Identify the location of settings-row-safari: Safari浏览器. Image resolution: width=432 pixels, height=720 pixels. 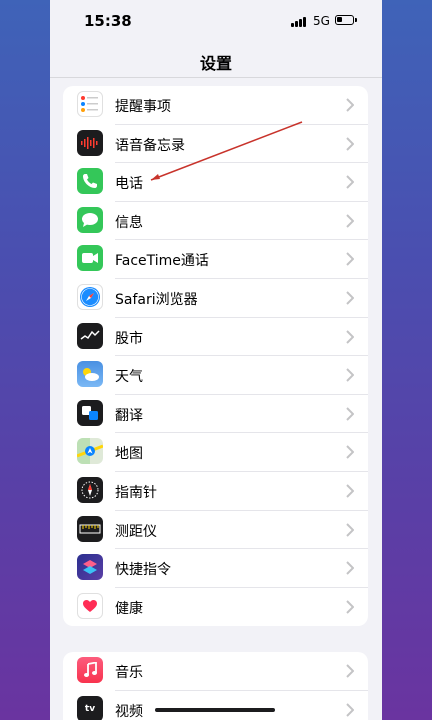
(215, 298).